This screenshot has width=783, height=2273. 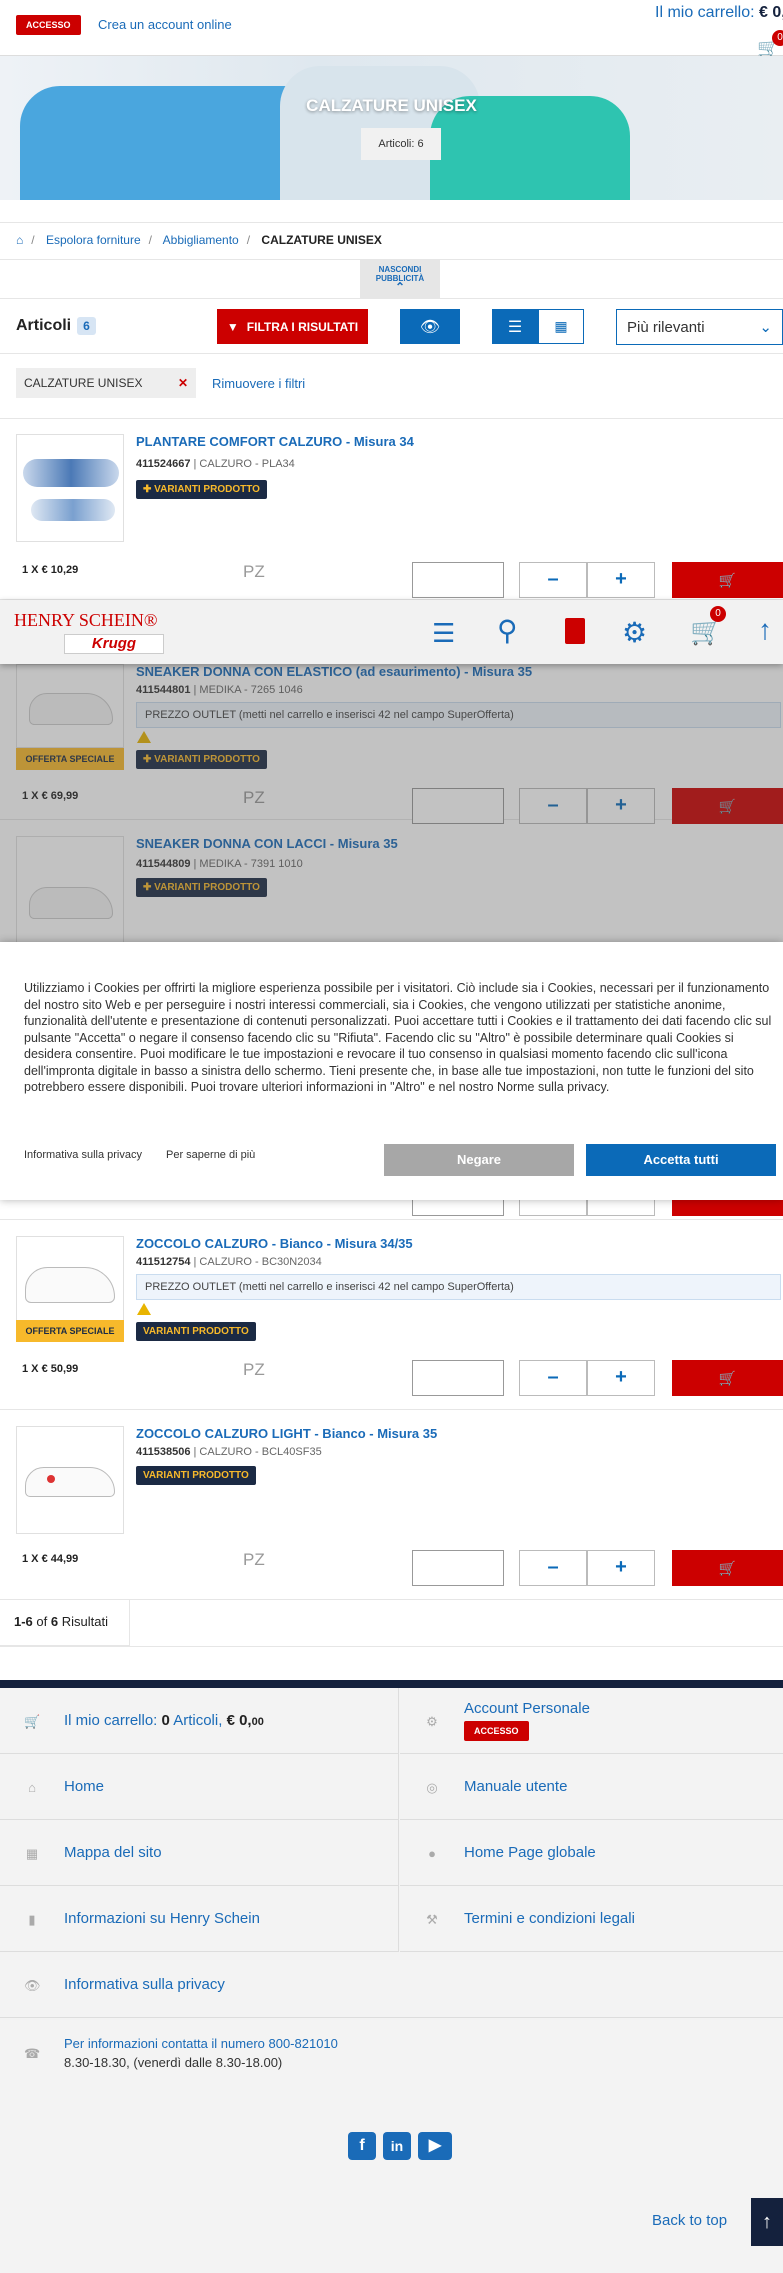 I want to click on footer-manual: ◎ Manuale utente, so click(x=591, y=1787).